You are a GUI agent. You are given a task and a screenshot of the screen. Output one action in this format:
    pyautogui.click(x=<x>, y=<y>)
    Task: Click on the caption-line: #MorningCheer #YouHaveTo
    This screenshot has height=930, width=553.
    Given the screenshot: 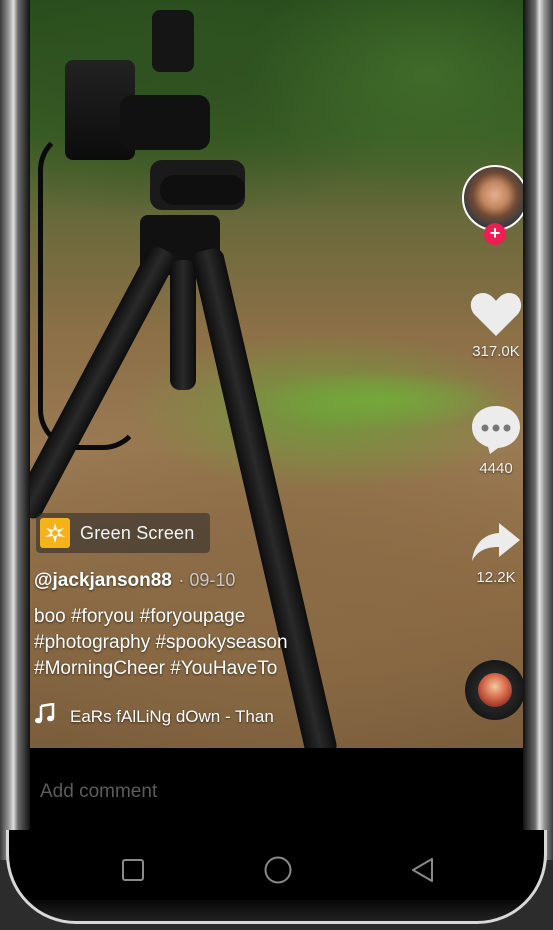 What is the action you would take?
    pyautogui.click(x=156, y=668)
    